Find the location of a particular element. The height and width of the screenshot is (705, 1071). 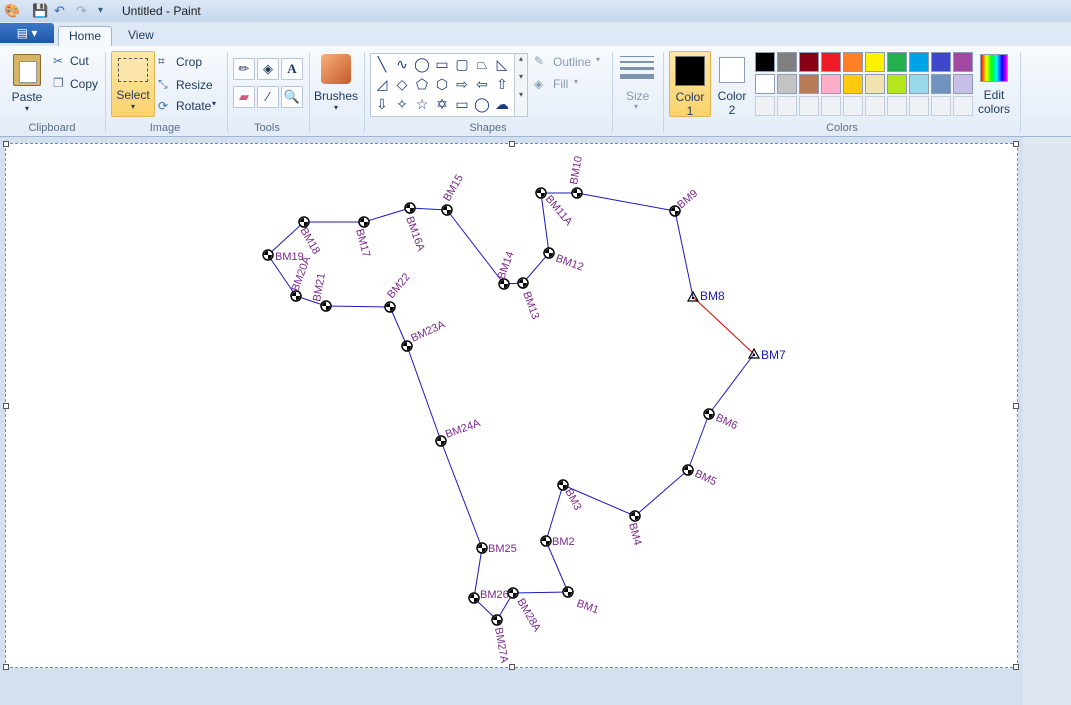

up-arrow-shape-icon: ⇧ is located at coordinates (502, 84).